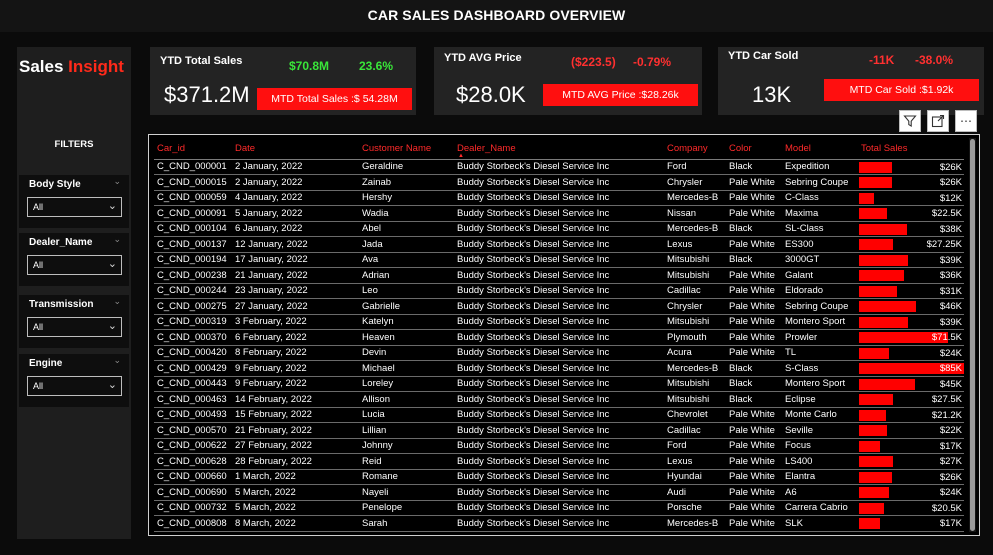 This screenshot has height=555, width=993. What do you see at coordinates (483, 58) in the screenshot?
I see `kpi-title: YTD AVG Price` at bounding box center [483, 58].